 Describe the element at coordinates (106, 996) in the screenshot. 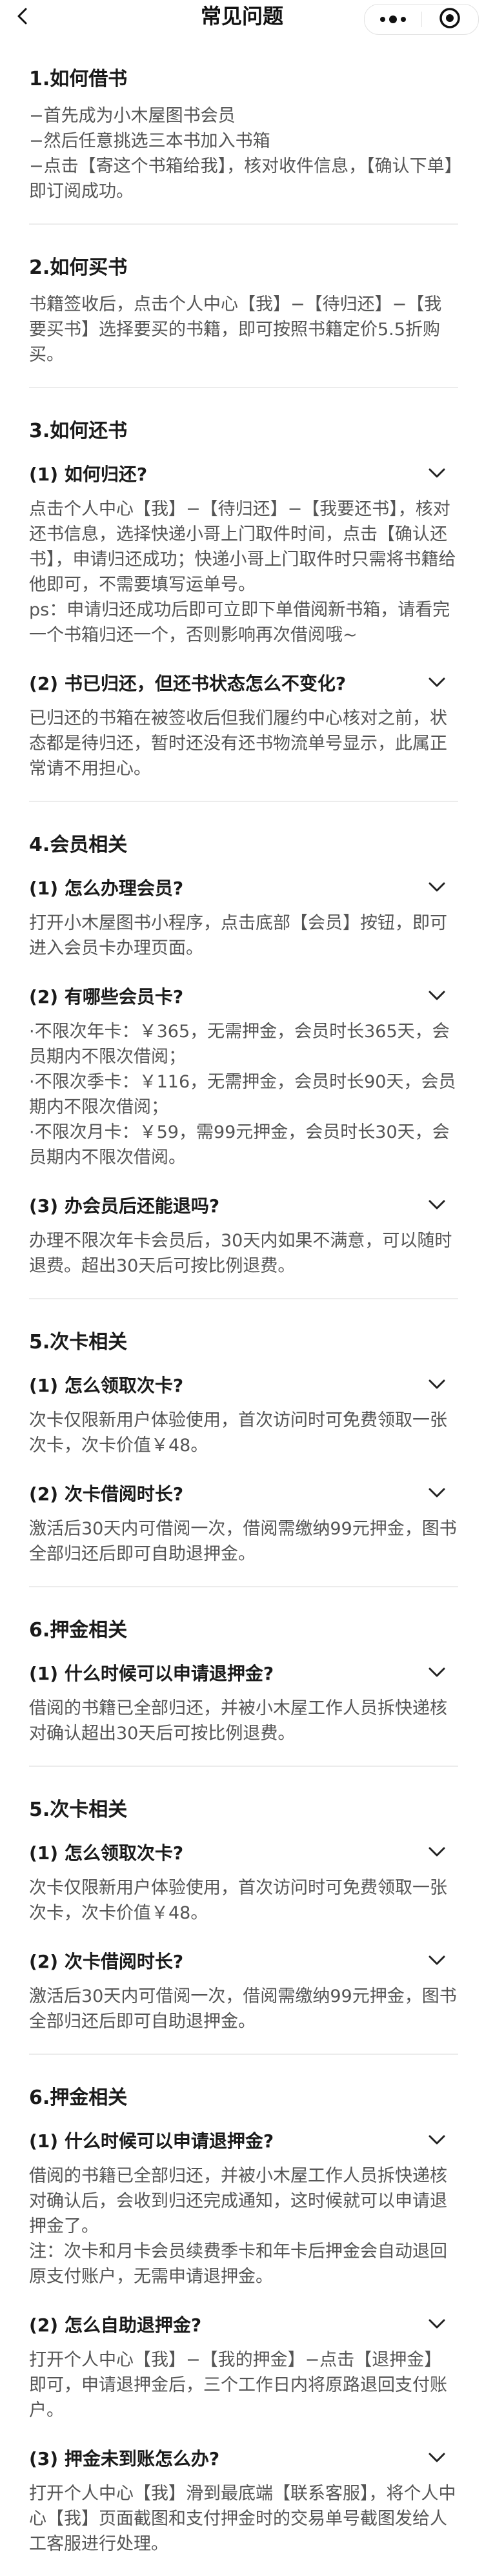

I see `question-text: (2) 有哪些会员卡?` at that location.